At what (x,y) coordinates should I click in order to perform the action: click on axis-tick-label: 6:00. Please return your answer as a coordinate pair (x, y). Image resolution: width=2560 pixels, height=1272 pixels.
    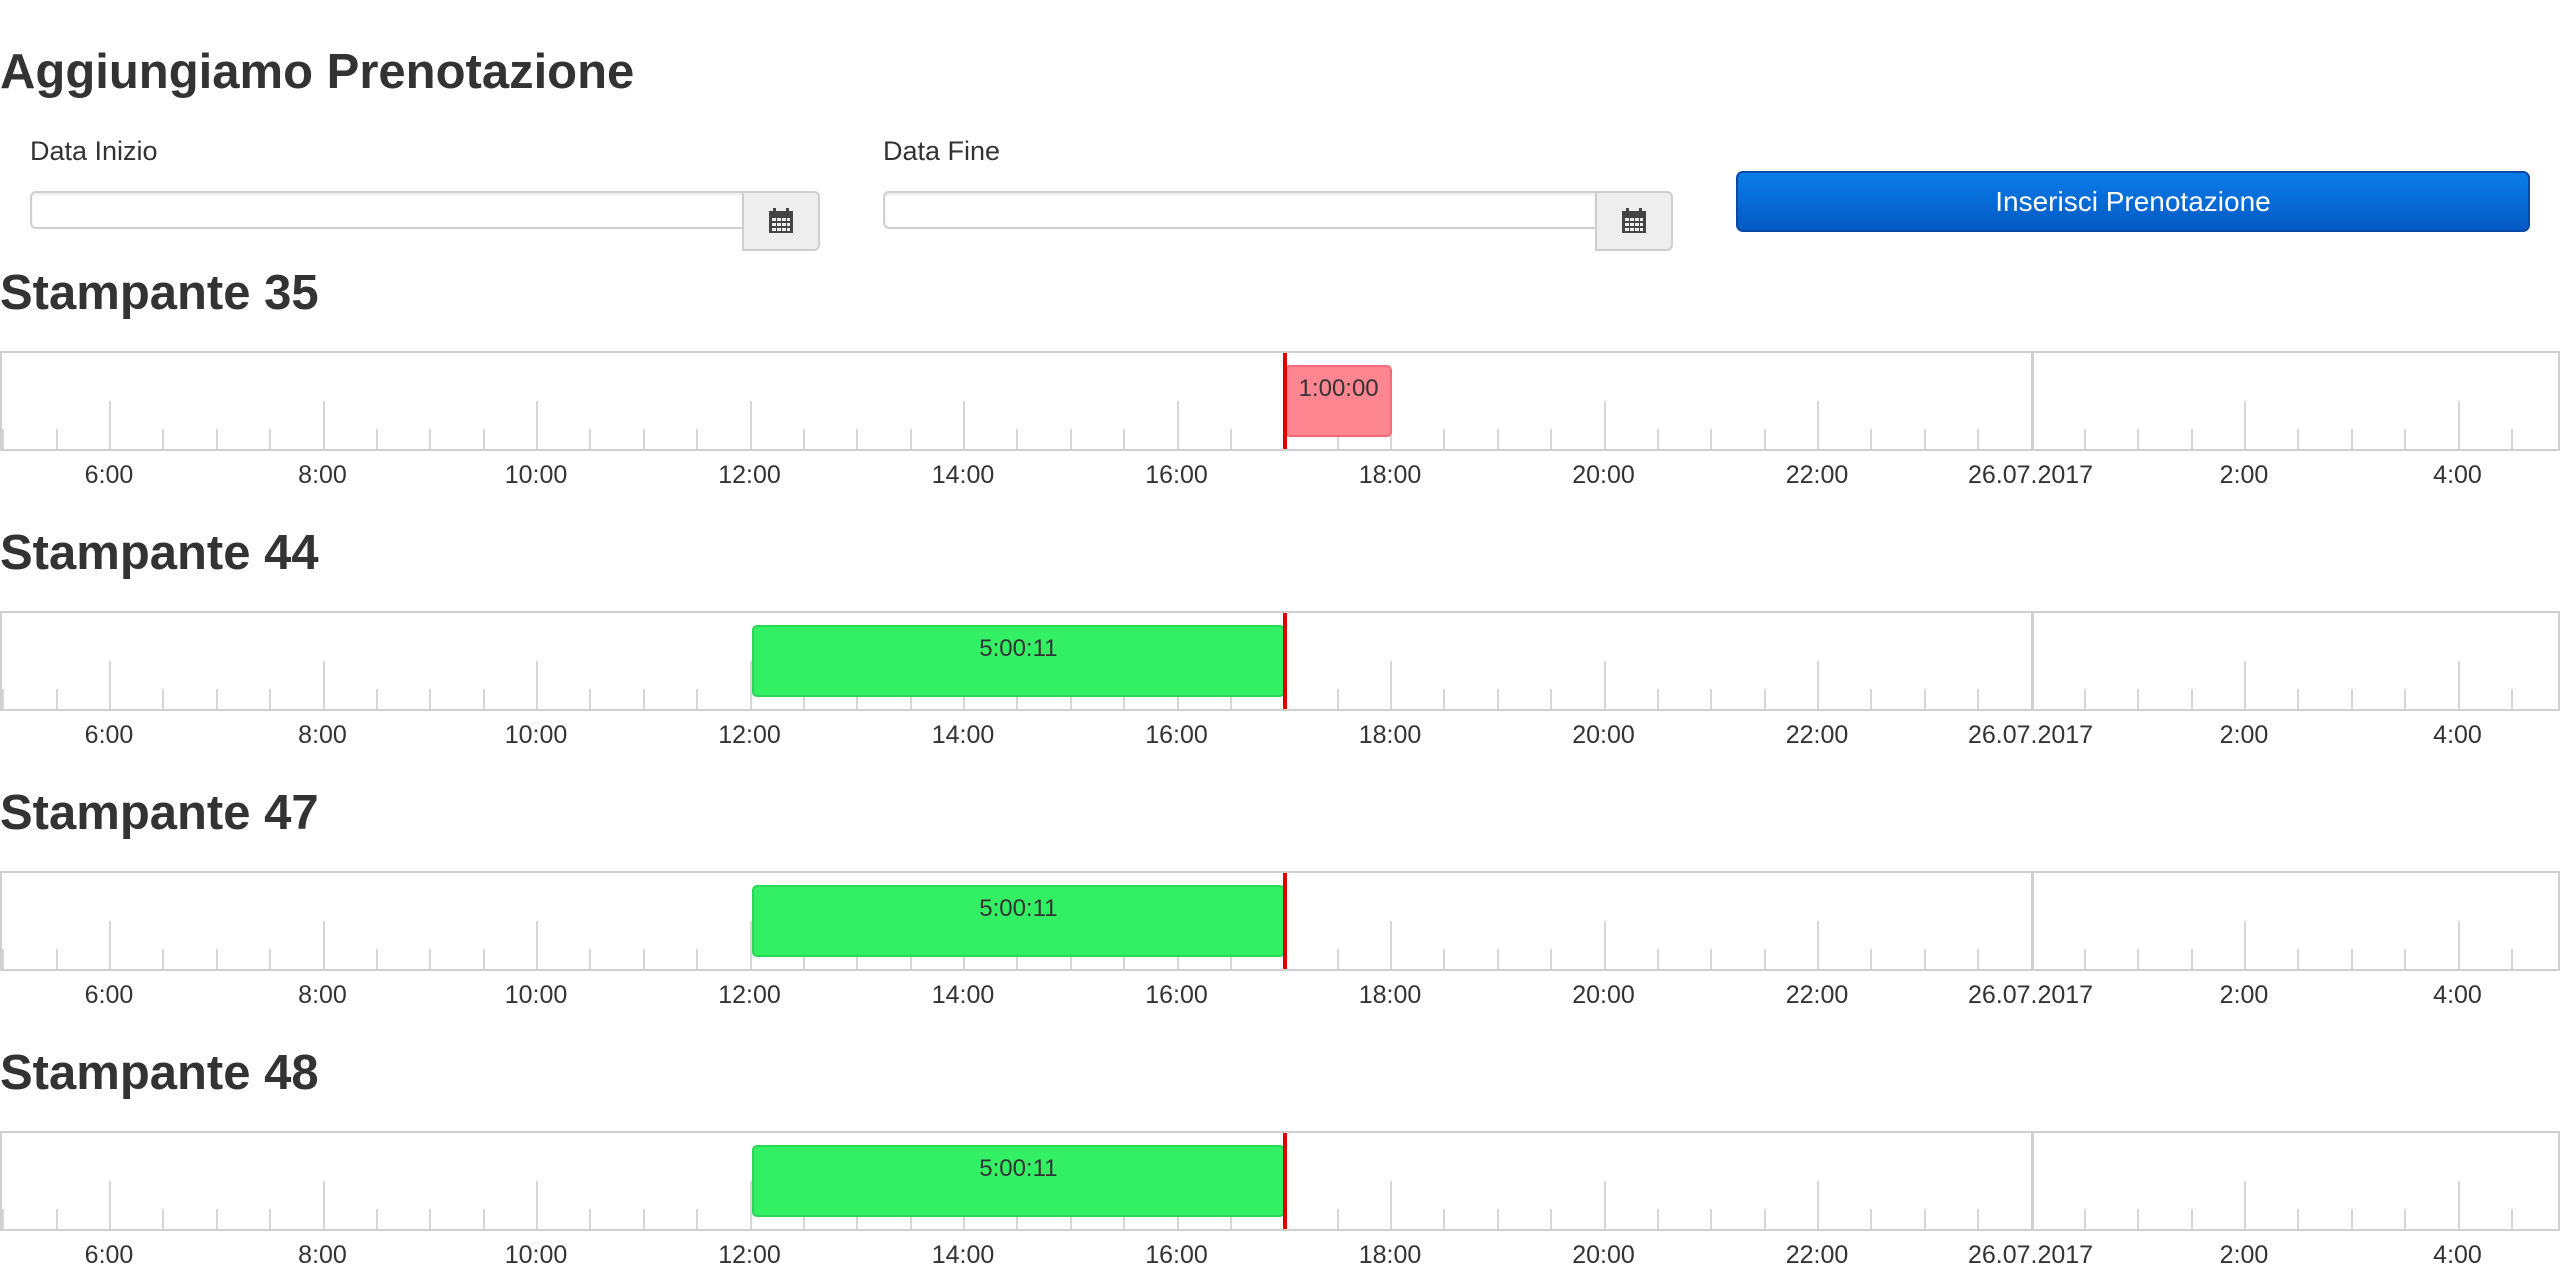
    Looking at the image, I should click on (109, 735).